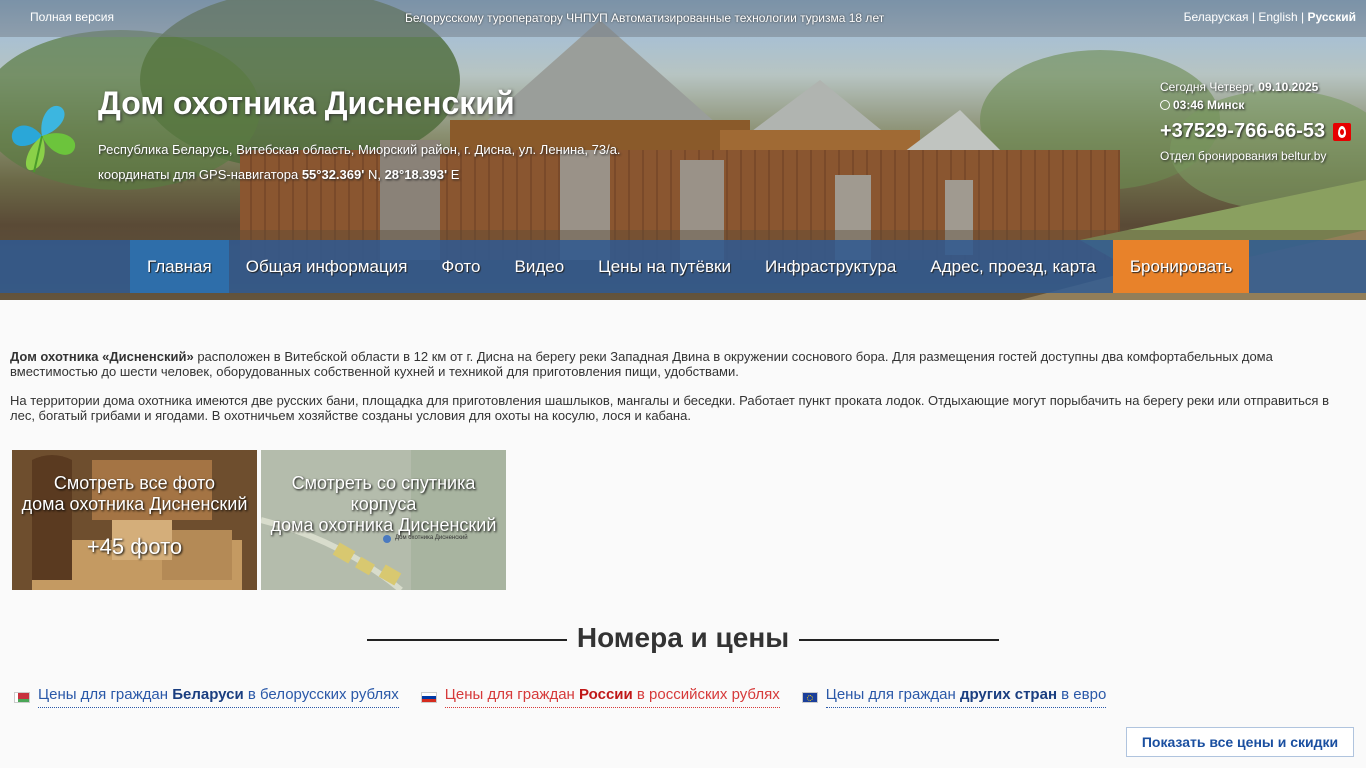 The height and width of the screenshot is (768, 1366). What do you see at coordinates (1216, 17) in the screenshot?
I see `lang-by-link: Беларуская` at bounding box center [1216, 17].